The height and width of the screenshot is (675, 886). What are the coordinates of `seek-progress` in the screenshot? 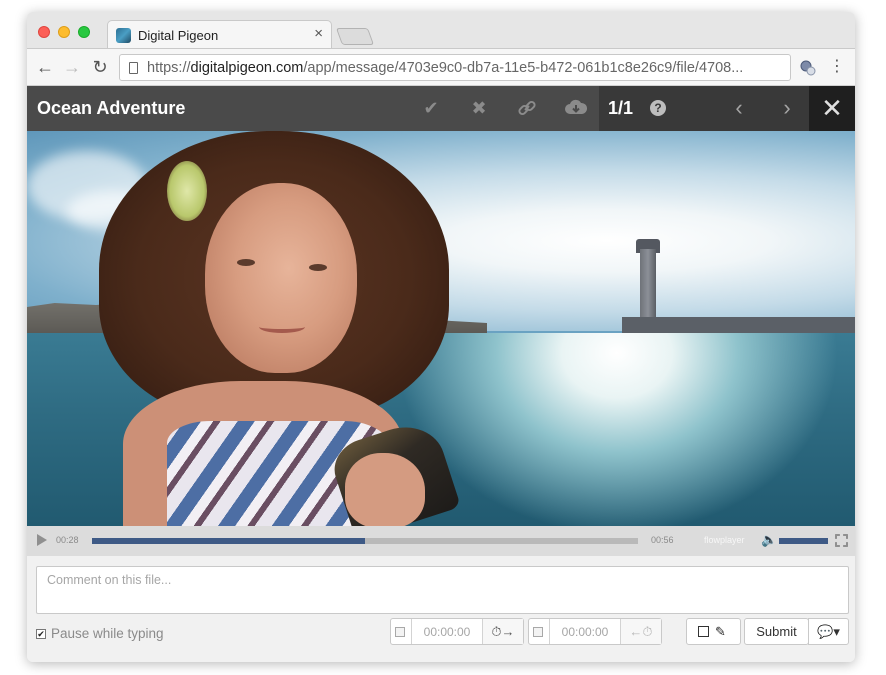 It's located at (228, 541).